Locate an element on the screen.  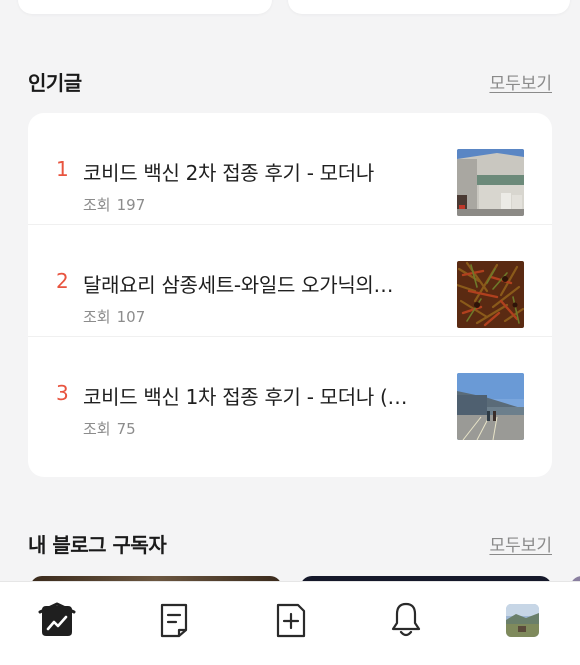
tab-stats is located at coordinates (57, 620).